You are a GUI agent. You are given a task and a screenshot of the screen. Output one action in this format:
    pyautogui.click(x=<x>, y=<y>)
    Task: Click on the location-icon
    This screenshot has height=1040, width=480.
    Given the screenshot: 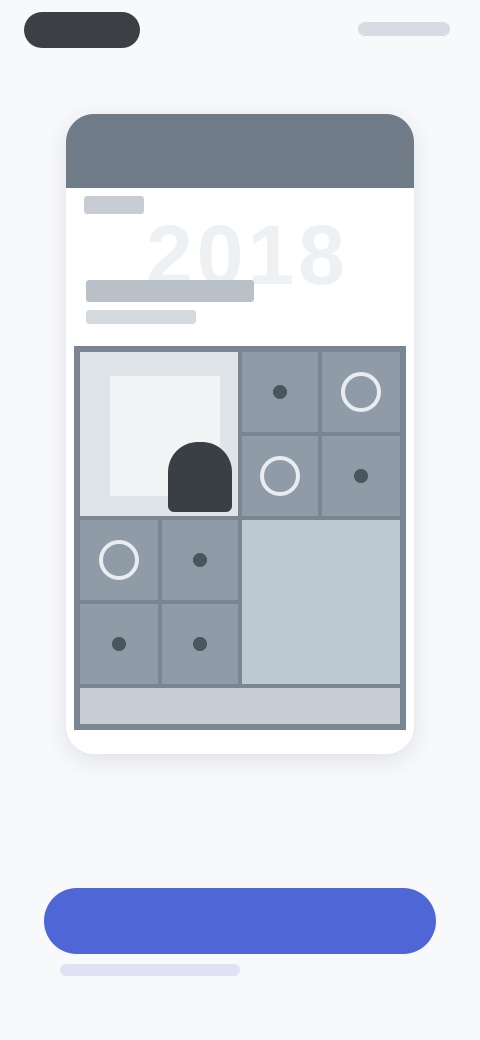 What is the action you would take?
    pyautogui.click(x=200, y=560)
    